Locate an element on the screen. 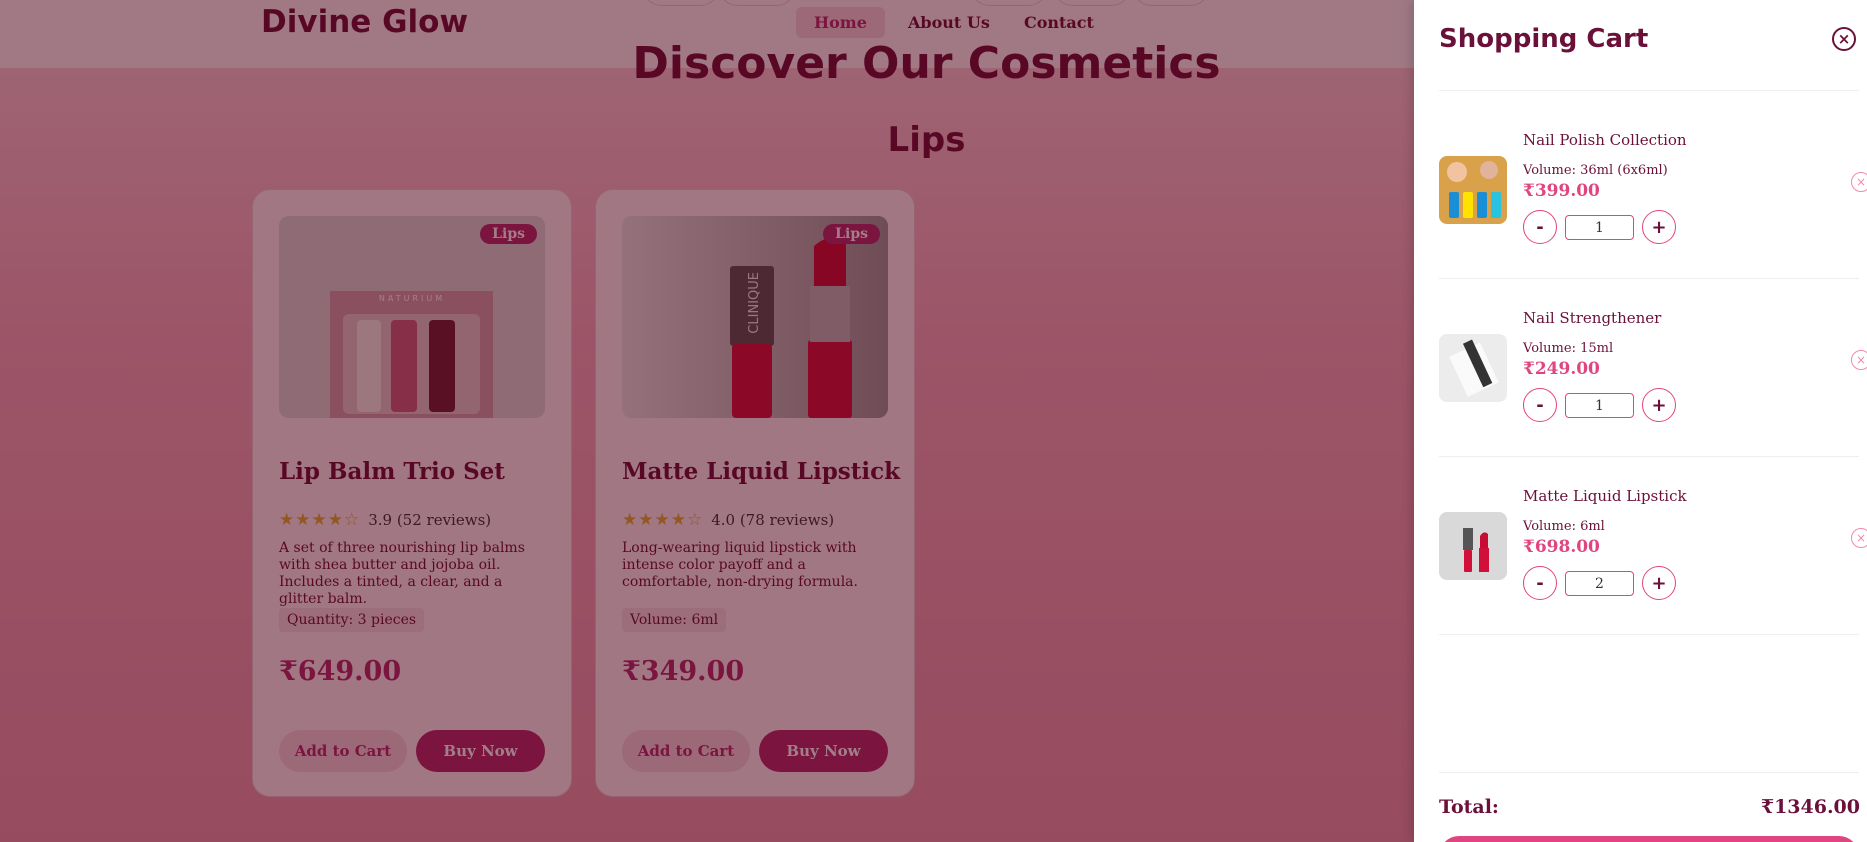 The height and width of the screenshot is (842, 1867). lipstick-thumbnail is located at coordinates (1473, 546).